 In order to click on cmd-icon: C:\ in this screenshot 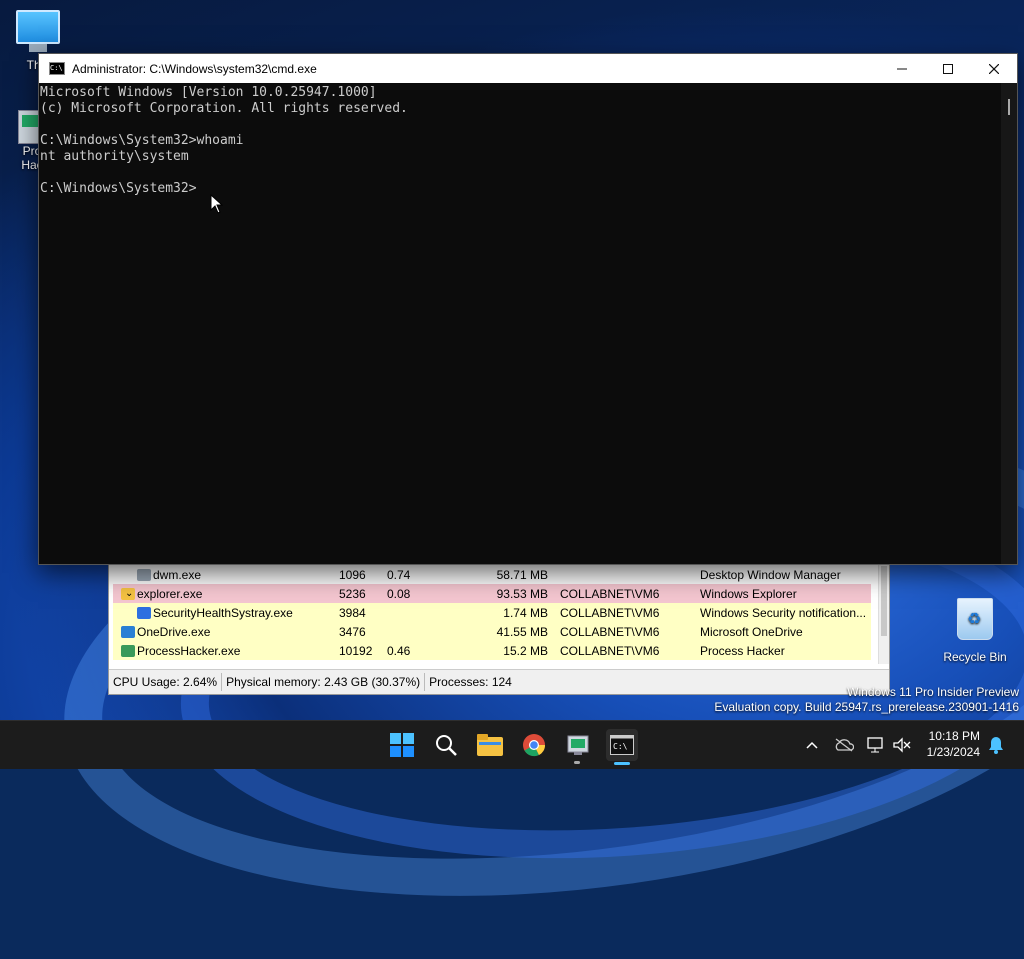, I will do `click(622, 745)`.